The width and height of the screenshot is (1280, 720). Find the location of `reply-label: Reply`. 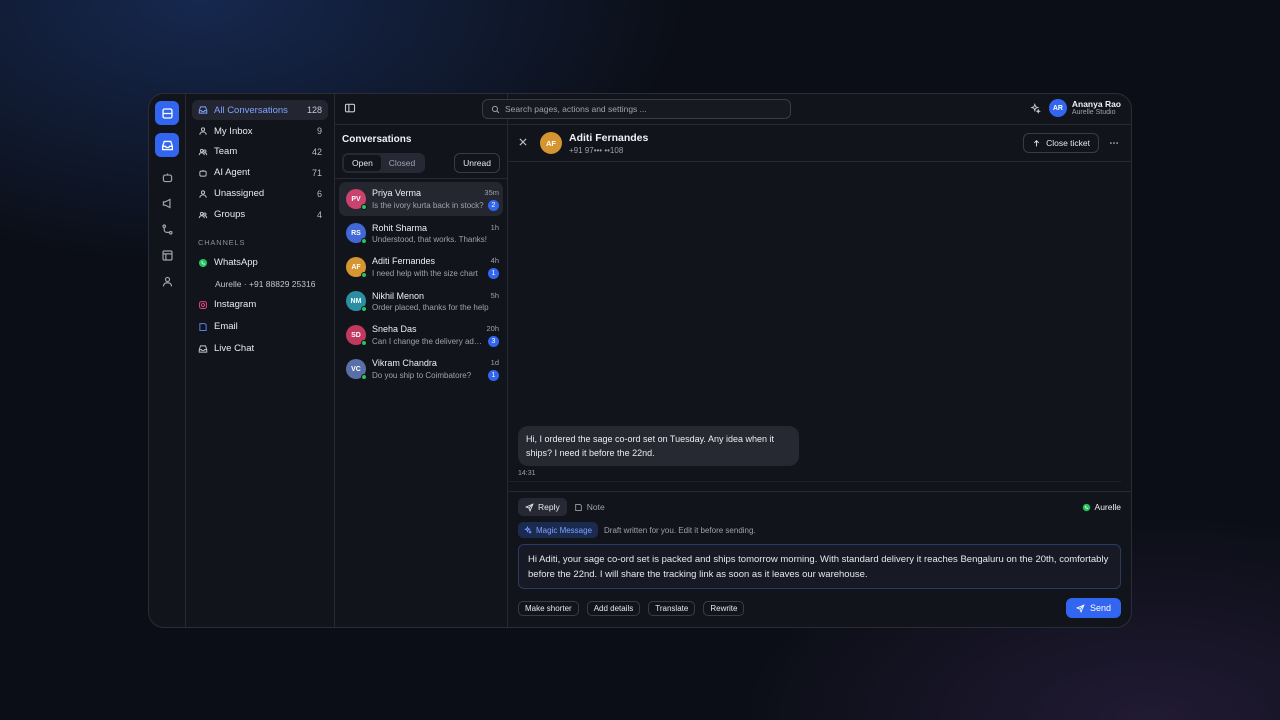

reply-label: Reply is located at coordinates (549, 507).